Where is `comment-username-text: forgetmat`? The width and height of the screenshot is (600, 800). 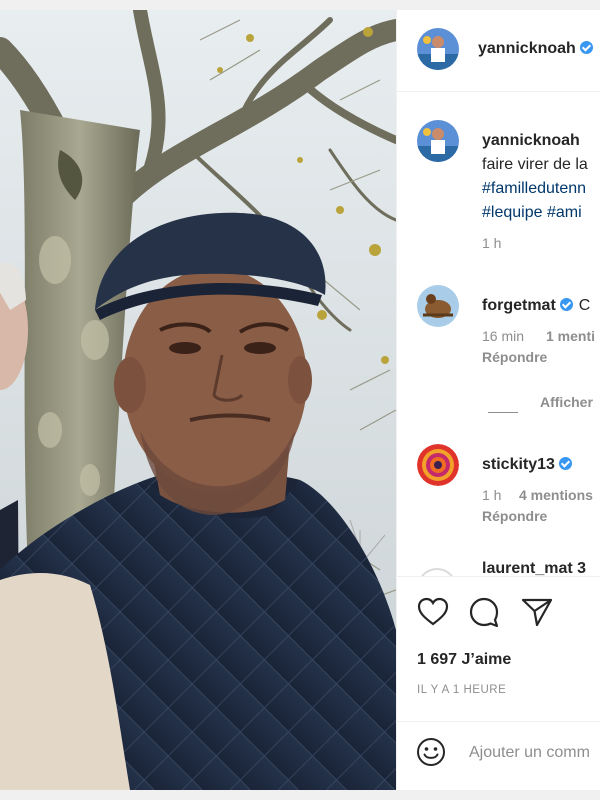
comment-username-text: forgetmat is located at coordinates (519, 305).